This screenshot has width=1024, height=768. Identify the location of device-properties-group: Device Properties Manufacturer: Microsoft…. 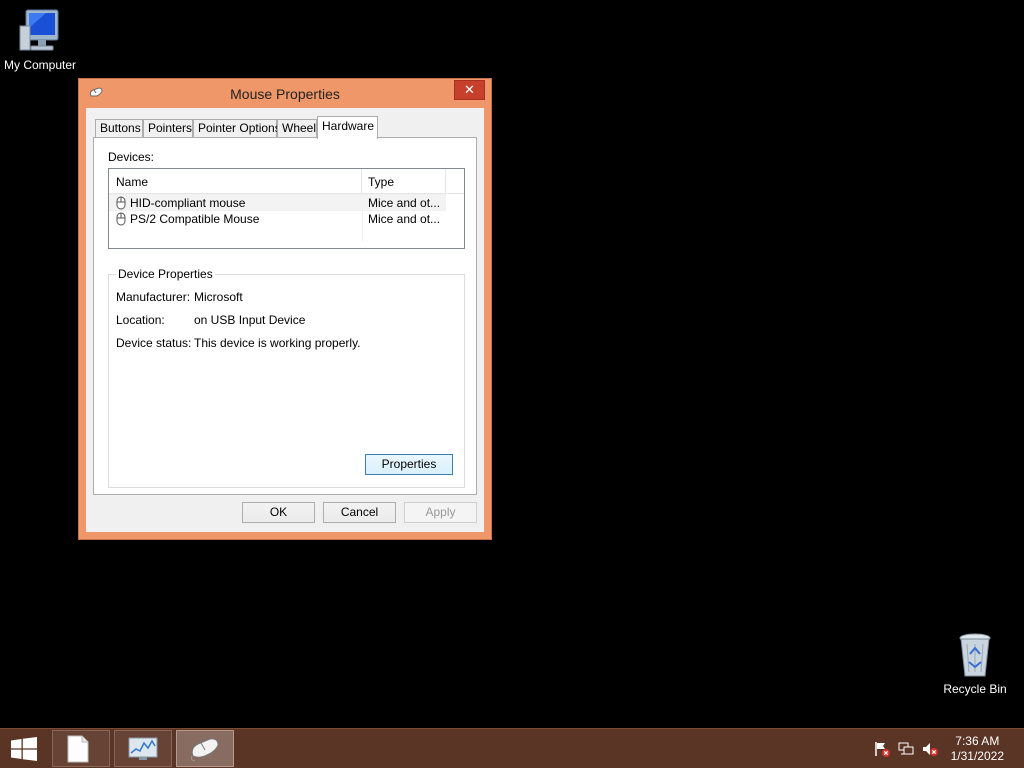
(286, 377).